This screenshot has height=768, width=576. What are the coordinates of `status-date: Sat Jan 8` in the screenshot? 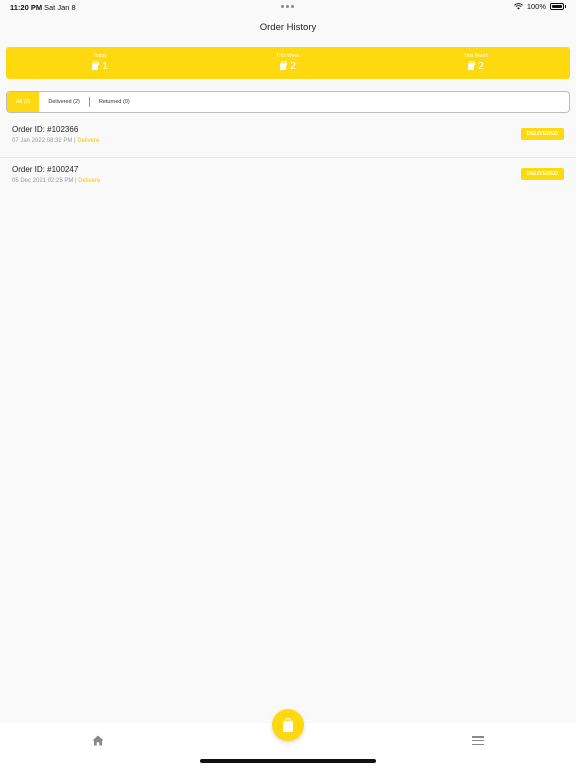 It's located at (60, 7).